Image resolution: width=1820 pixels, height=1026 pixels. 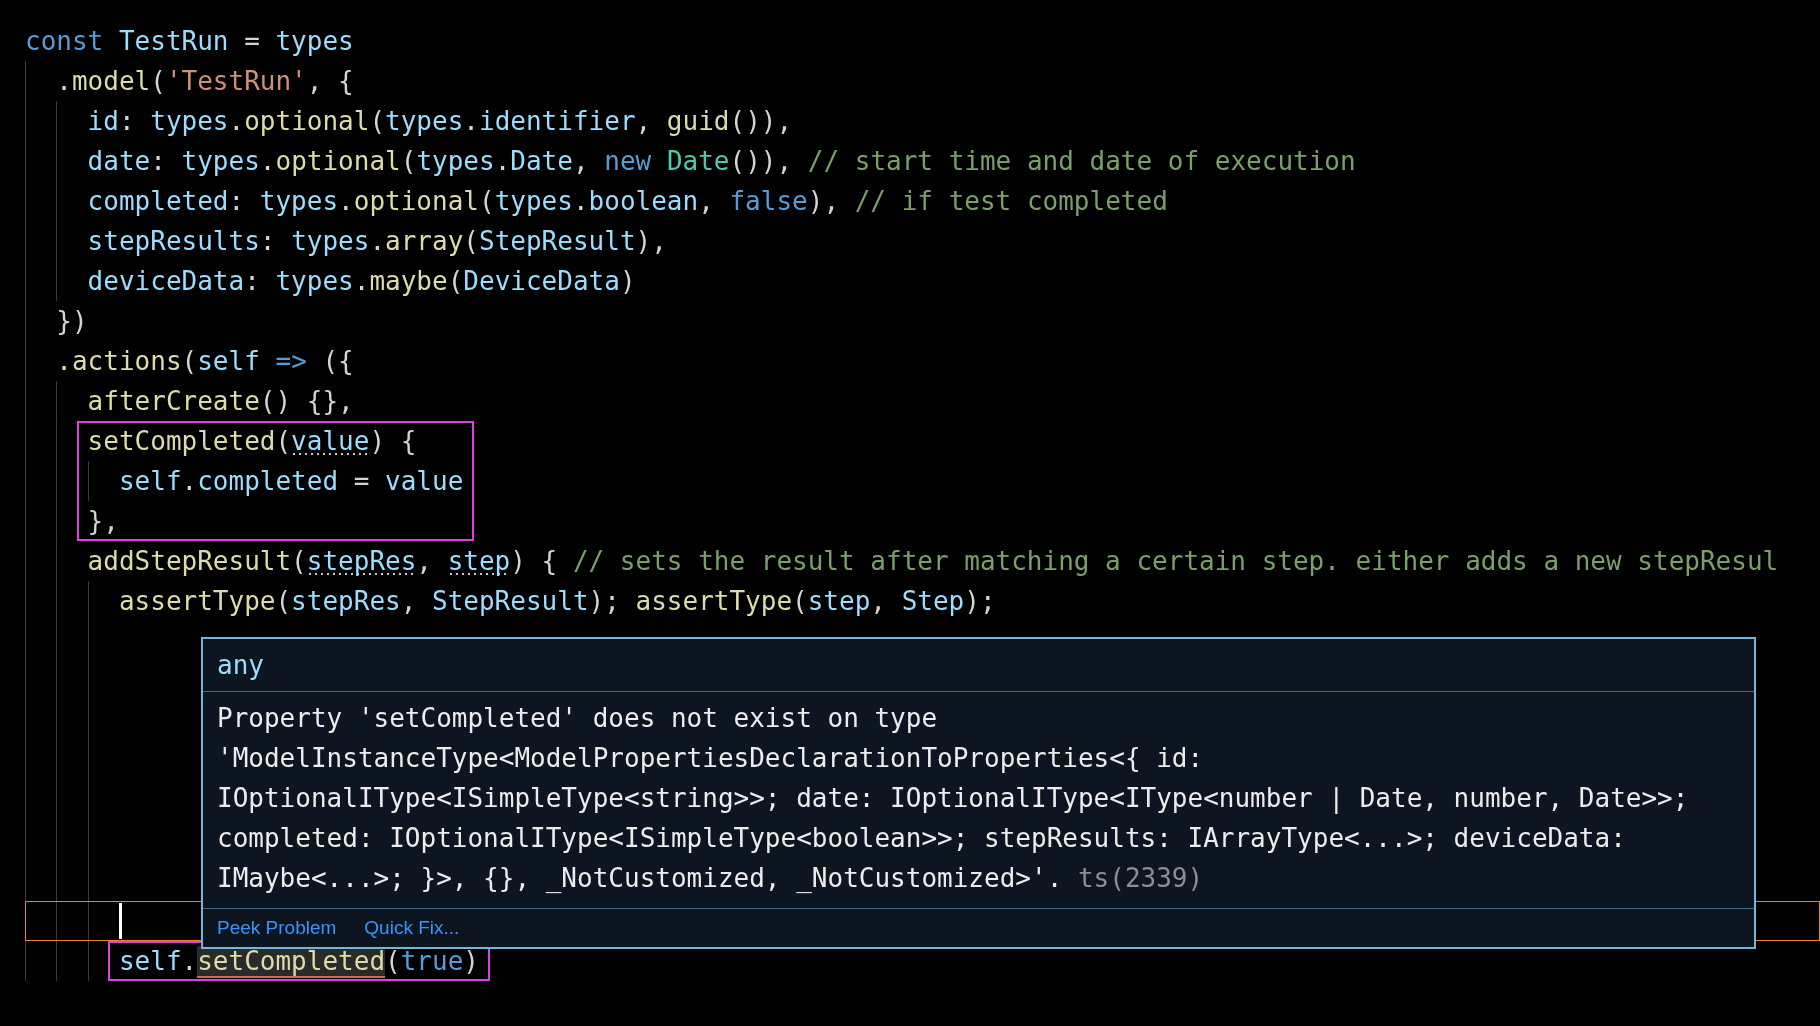 I want to click on type-text: any, so click(x=240, y=665).